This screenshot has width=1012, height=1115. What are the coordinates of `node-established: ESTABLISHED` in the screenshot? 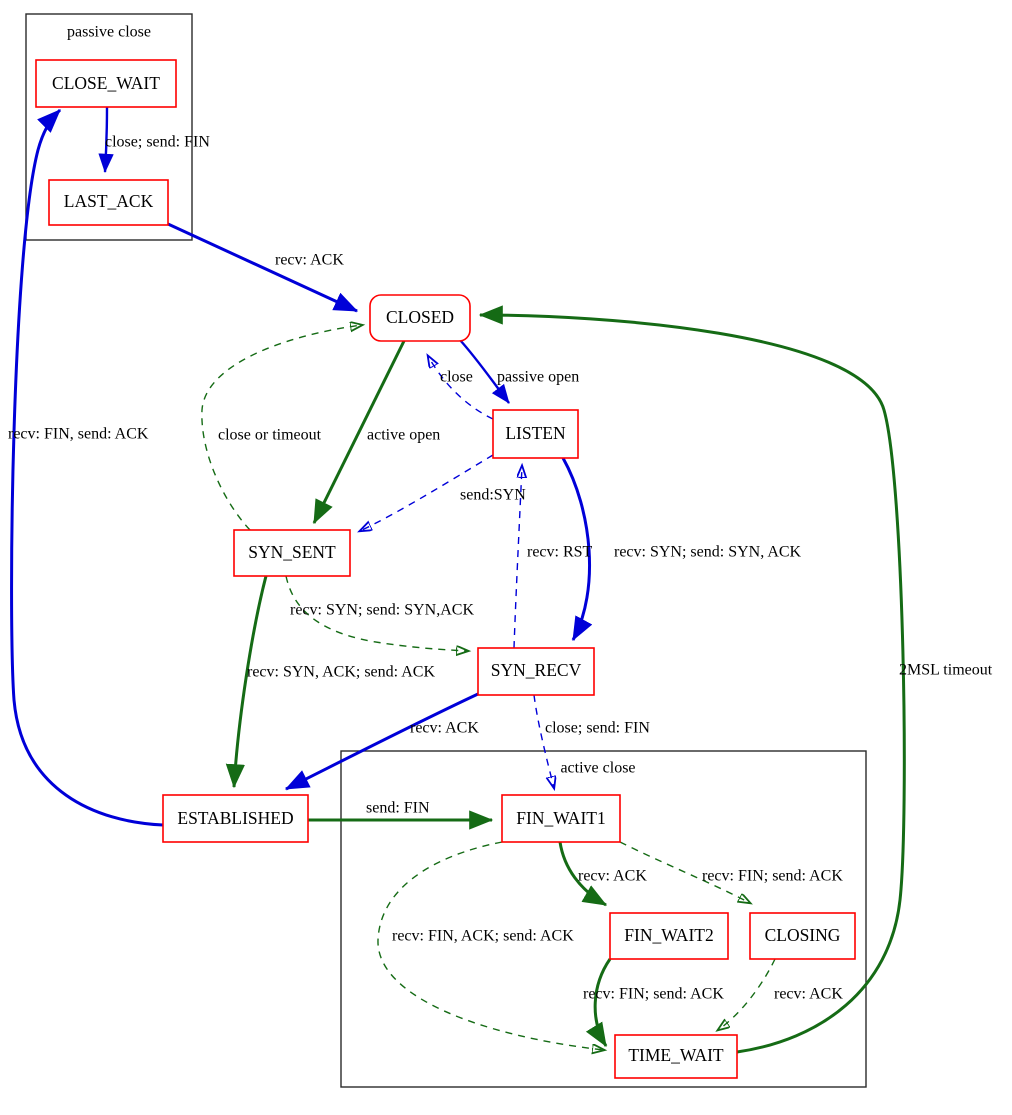 It's located at (235, 818).